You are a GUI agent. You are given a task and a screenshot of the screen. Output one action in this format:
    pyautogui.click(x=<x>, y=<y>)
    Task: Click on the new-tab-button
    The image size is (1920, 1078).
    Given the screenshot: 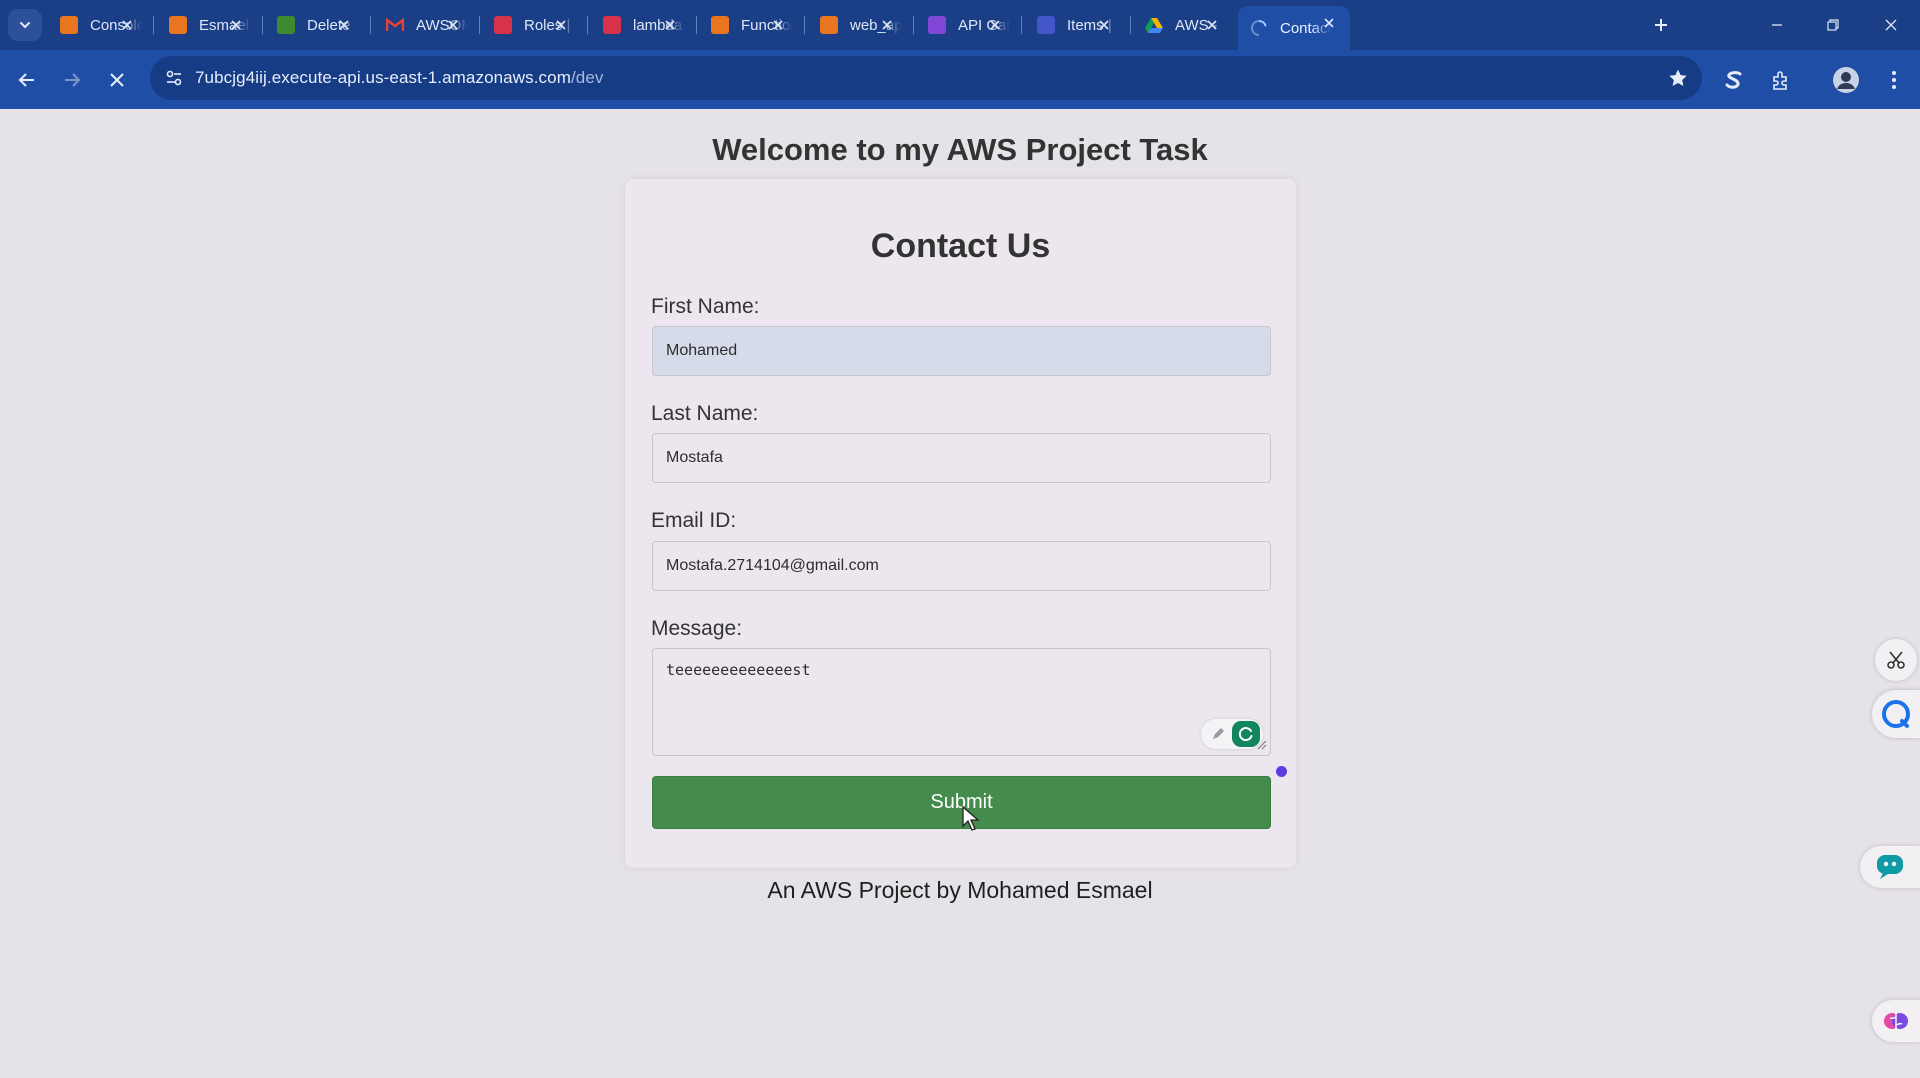 What is the action you would take?
    pyautogui.click(x=1661, y=25)
    